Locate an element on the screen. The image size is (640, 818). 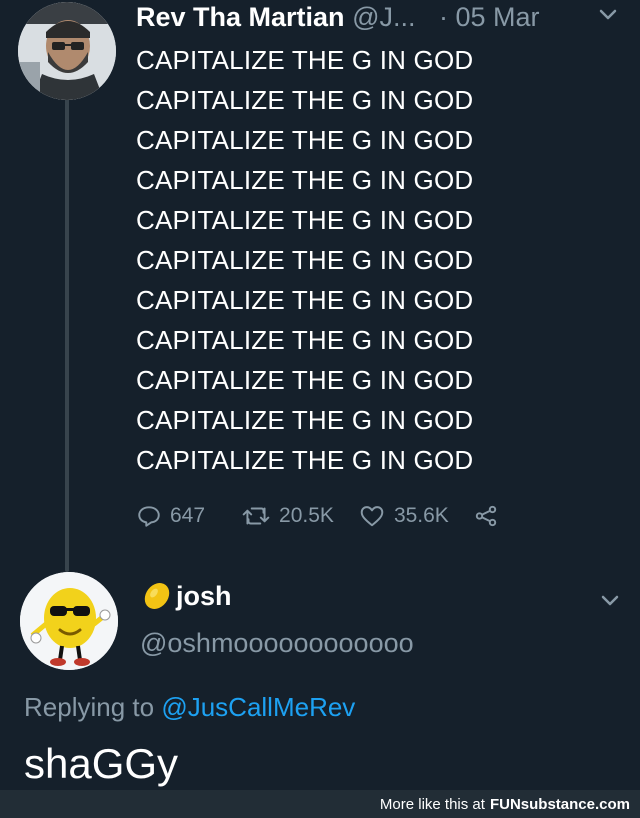
retweet-count: 20.5K is located at coordinates (306, 515).